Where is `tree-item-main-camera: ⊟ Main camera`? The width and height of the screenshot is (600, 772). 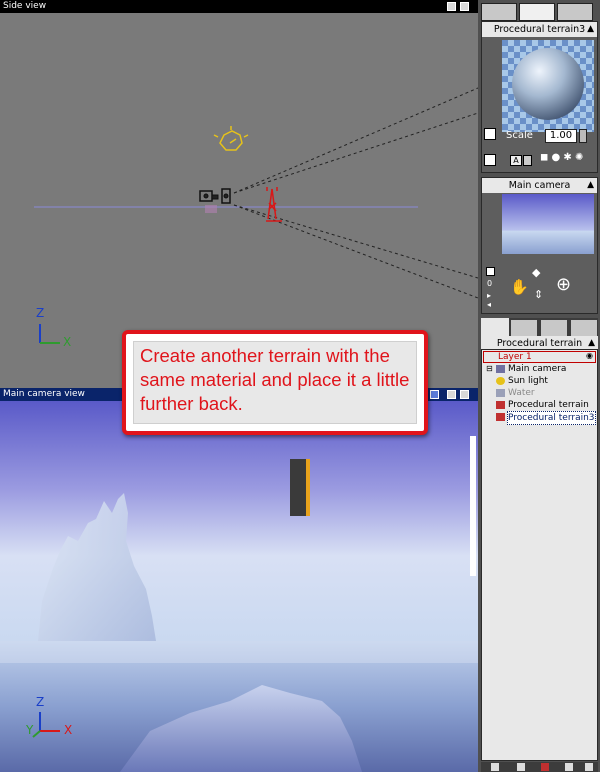 tree-item-main-camera: ⊟ Main camera is located at coordinates (539, 369).